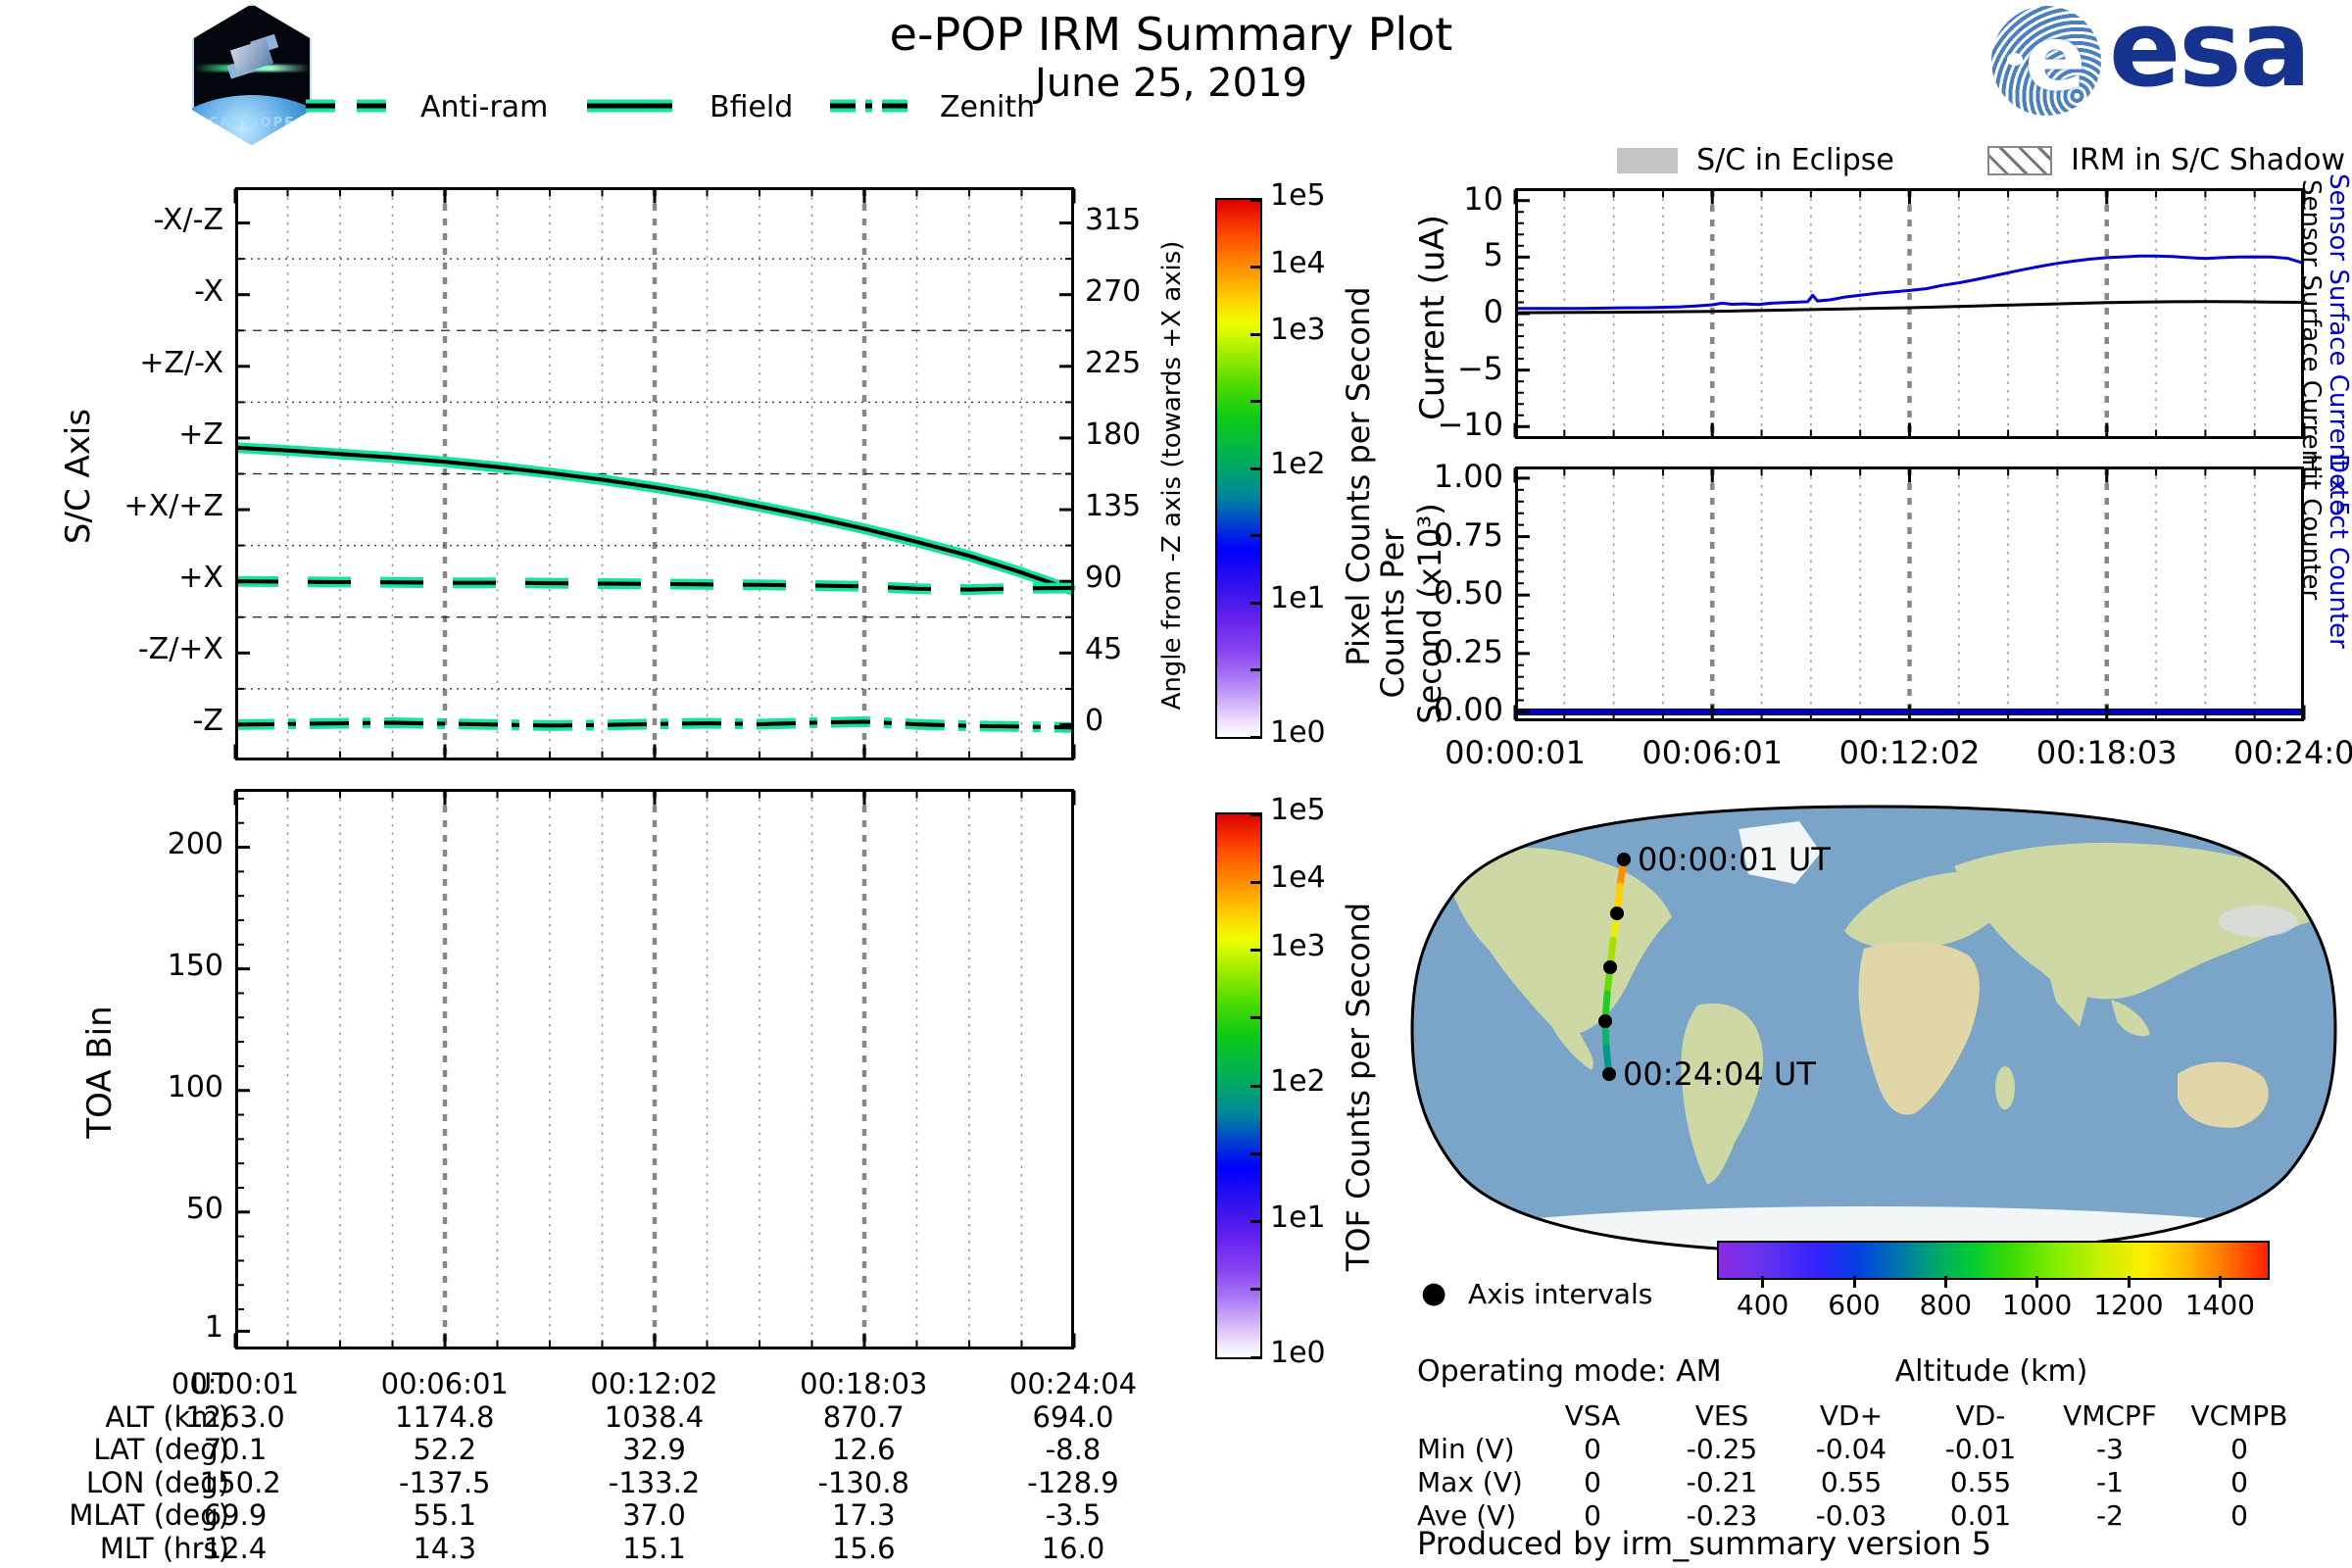 The image size is (2352, 1568). What do you see at coordinates (444, 1383) in the screenshot?
I see `ephemeris-cell: 00:06:01` at bounding box center [444, 1383].